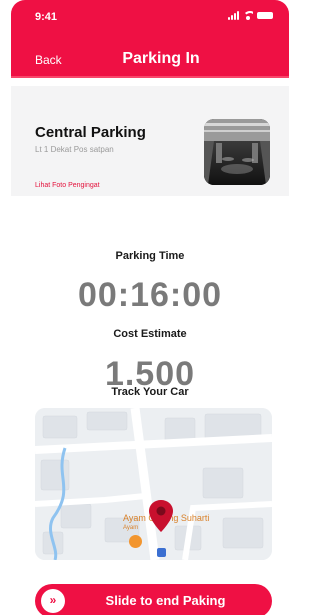 The width and height of the screenshot is (320, 615). Describe the element at coordinates (135, 541) in the screenshot. I see `restaurant-pin-icon` at that location.